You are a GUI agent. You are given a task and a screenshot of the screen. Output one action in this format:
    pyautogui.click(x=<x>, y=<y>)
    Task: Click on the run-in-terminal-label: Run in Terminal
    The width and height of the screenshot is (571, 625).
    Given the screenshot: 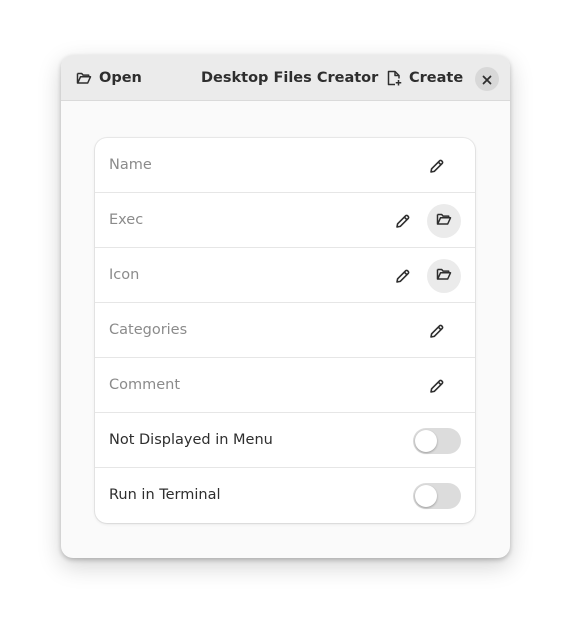 What is the action you would take?
    pyautogui.click(x=165, y=495)
    